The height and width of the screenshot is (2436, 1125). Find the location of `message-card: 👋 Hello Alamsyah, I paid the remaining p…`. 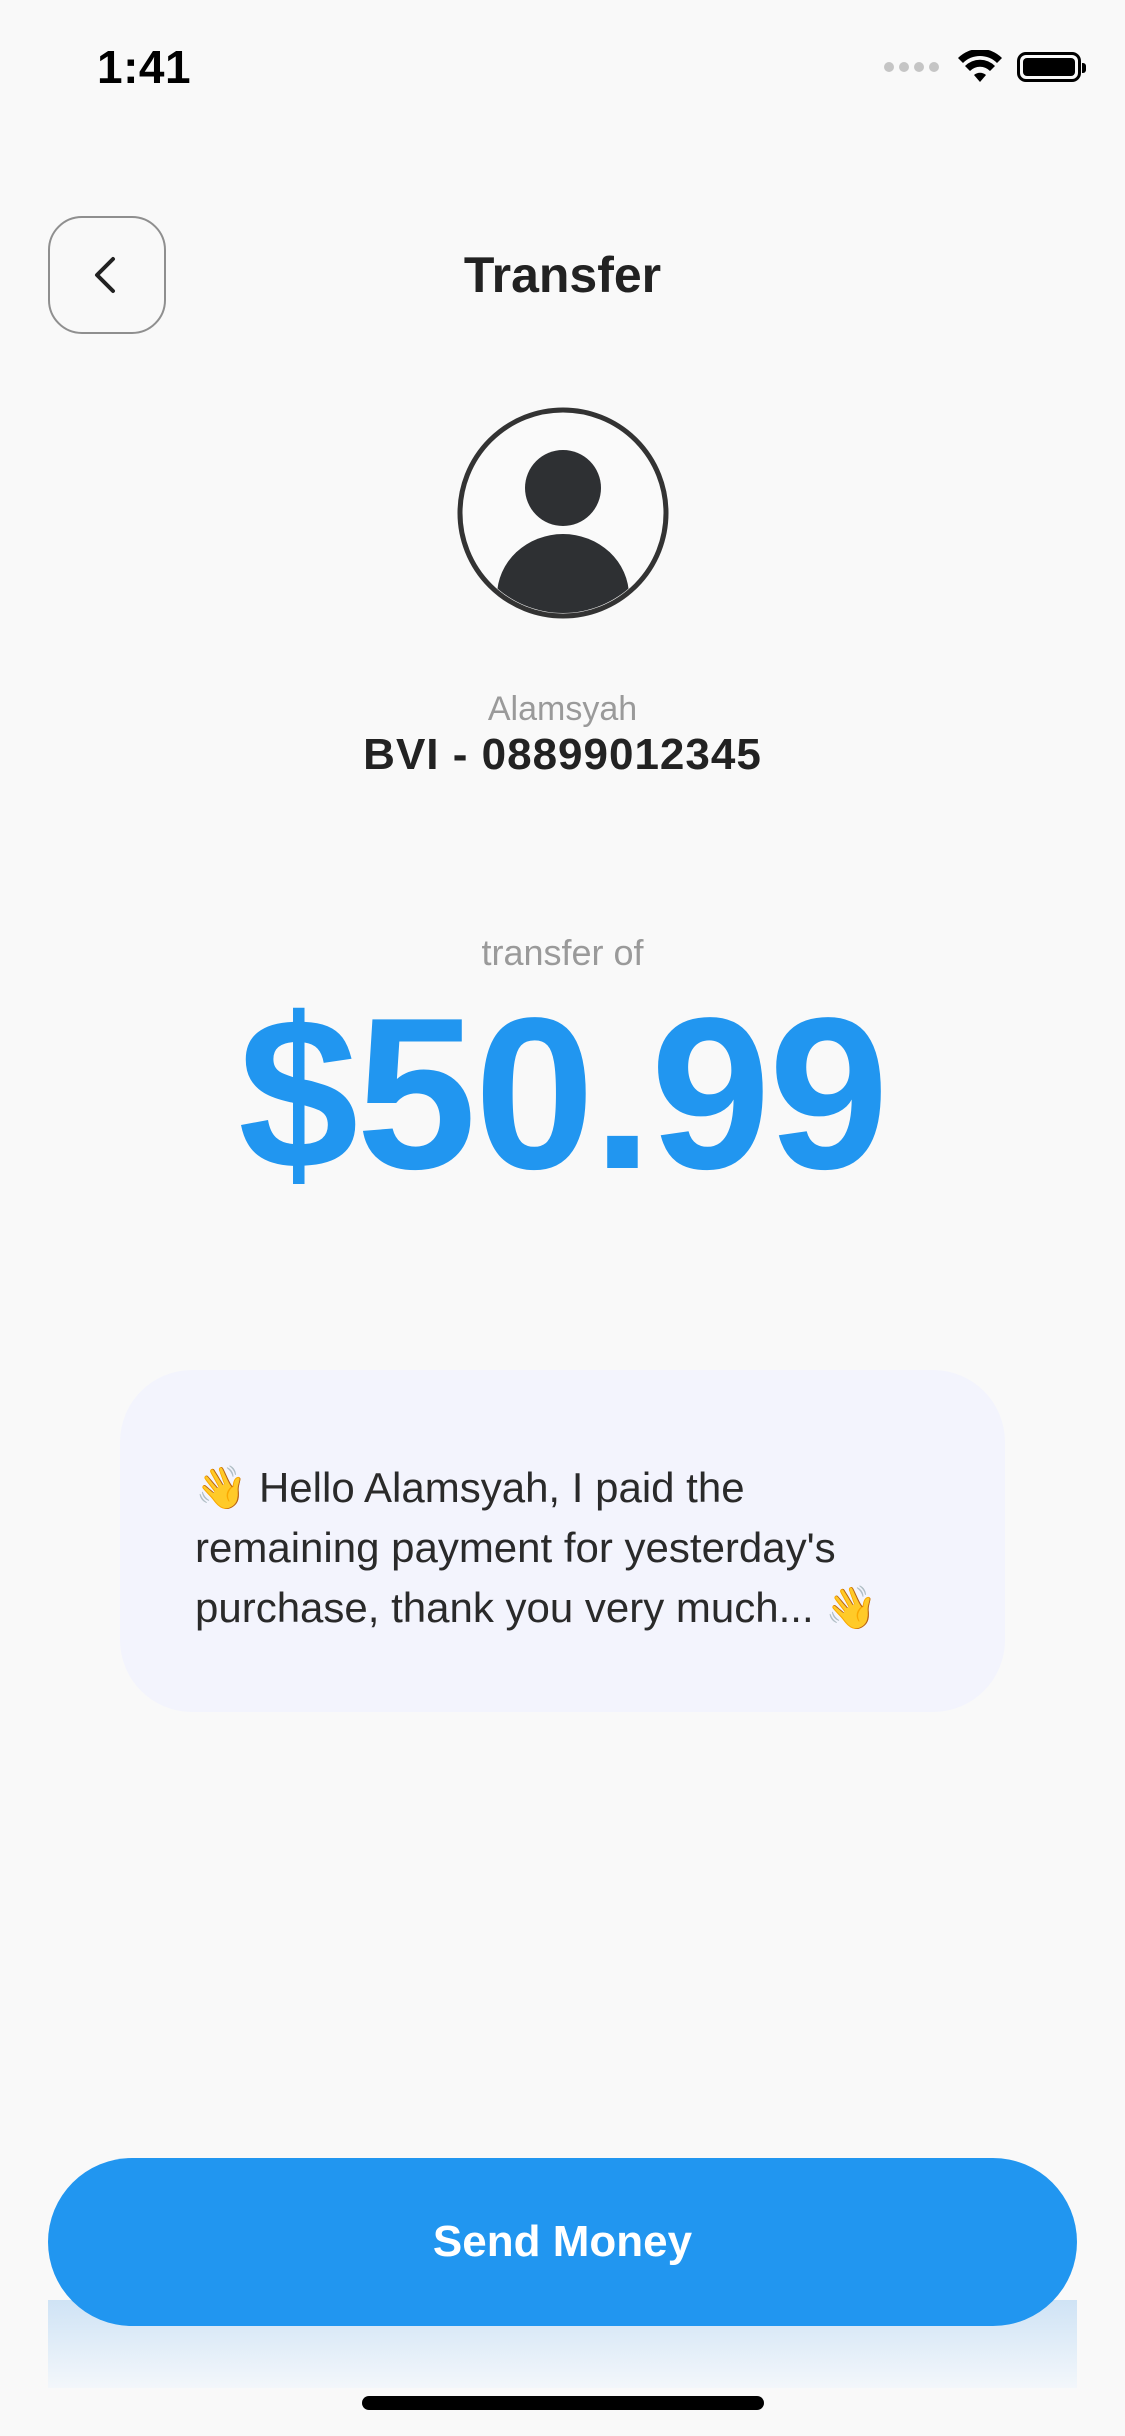

message-card: 👋 Hello Alamsyah, I paid the remaining p… is located at coordinates (562, 1541).